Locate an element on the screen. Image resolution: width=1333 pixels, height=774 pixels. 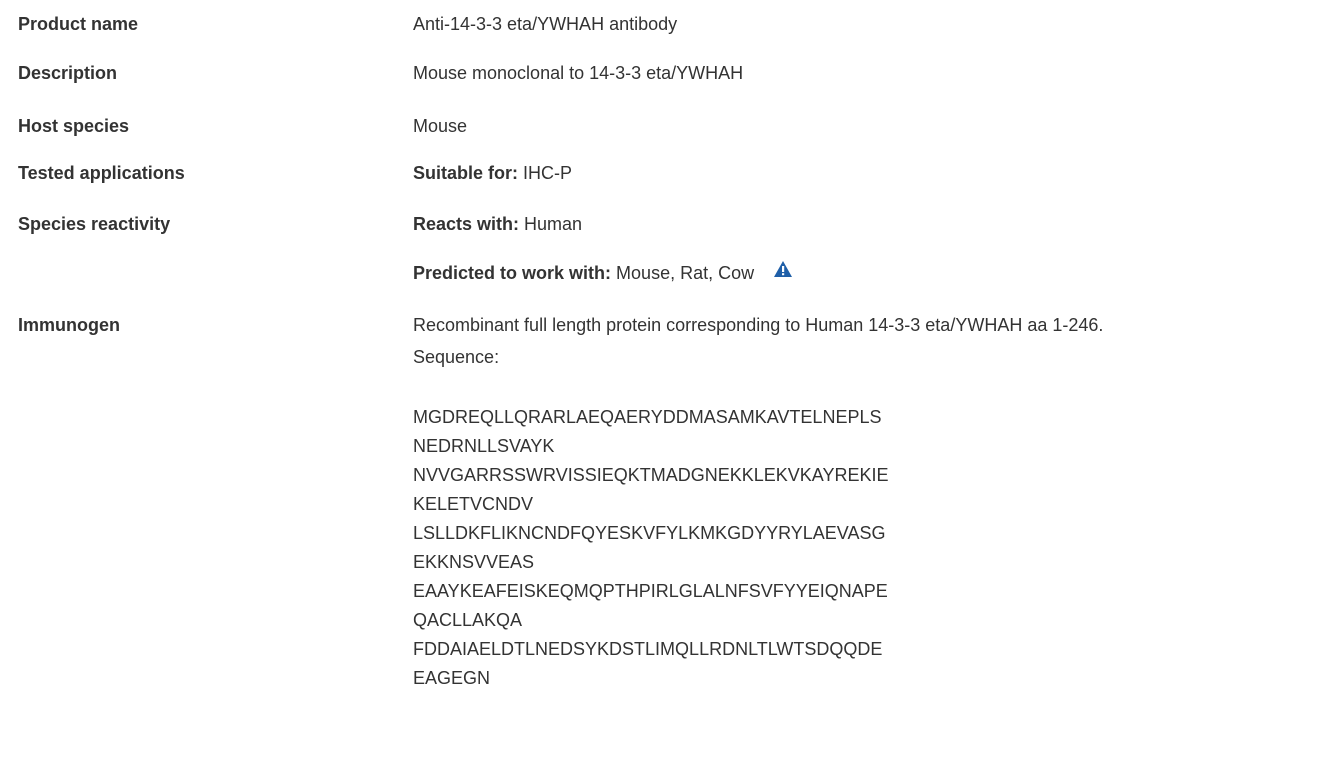
sequence-line: NEDRNLLSVAYK is located at coordinates (484, 446).